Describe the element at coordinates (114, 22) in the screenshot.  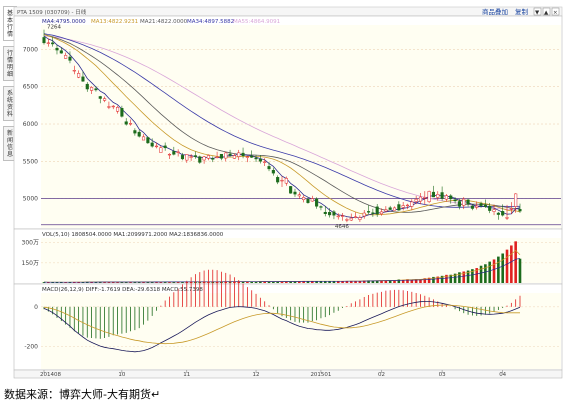
I see `ma-legend-item: MA13:4822.9231` at that location.